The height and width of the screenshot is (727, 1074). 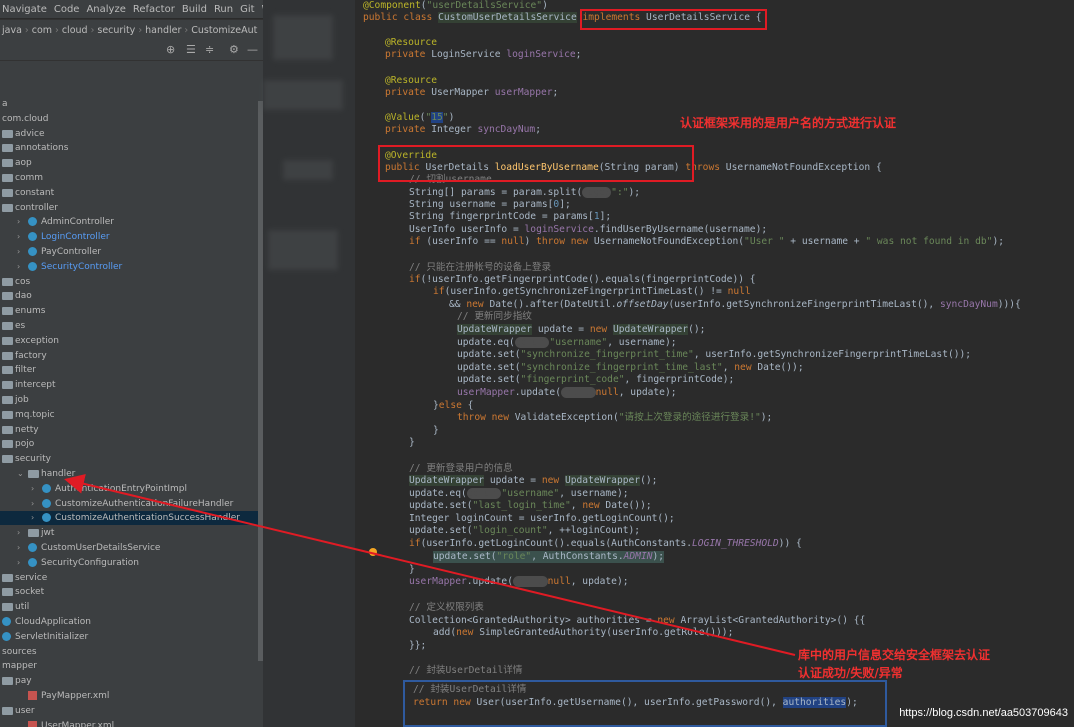 What do you see at coordinates (129, 696) in the screenshot?
I see `tree-item: PayMapper.xml` at bounding box center [129, 696].